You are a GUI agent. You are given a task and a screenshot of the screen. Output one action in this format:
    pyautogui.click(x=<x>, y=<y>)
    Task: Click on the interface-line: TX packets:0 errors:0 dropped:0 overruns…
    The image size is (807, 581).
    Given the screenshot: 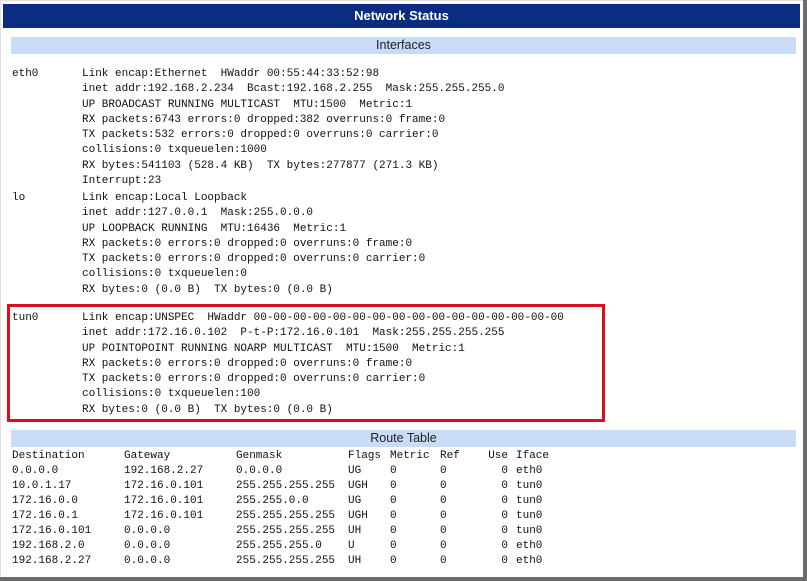 What is the action you would take?
    pyautogui.click(x=254, y=259)
    